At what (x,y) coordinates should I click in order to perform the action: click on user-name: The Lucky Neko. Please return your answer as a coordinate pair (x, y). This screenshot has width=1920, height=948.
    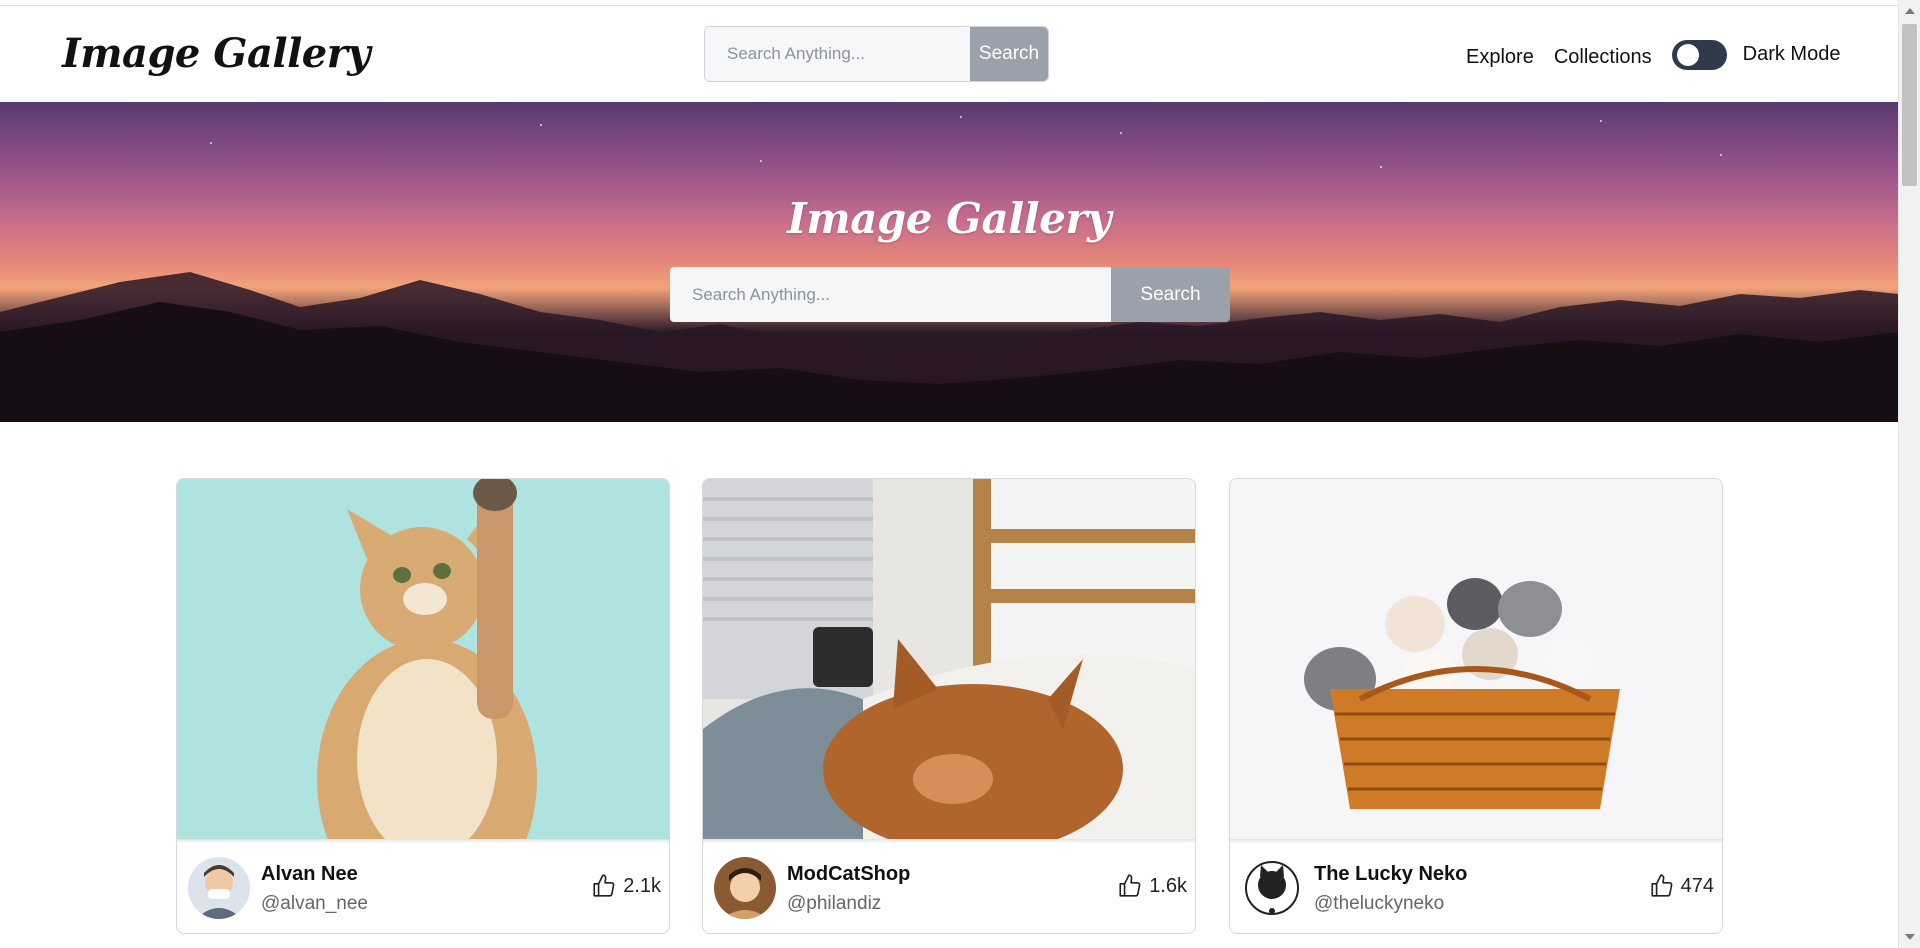
    Looking at the image, I should click on (1390, 874).